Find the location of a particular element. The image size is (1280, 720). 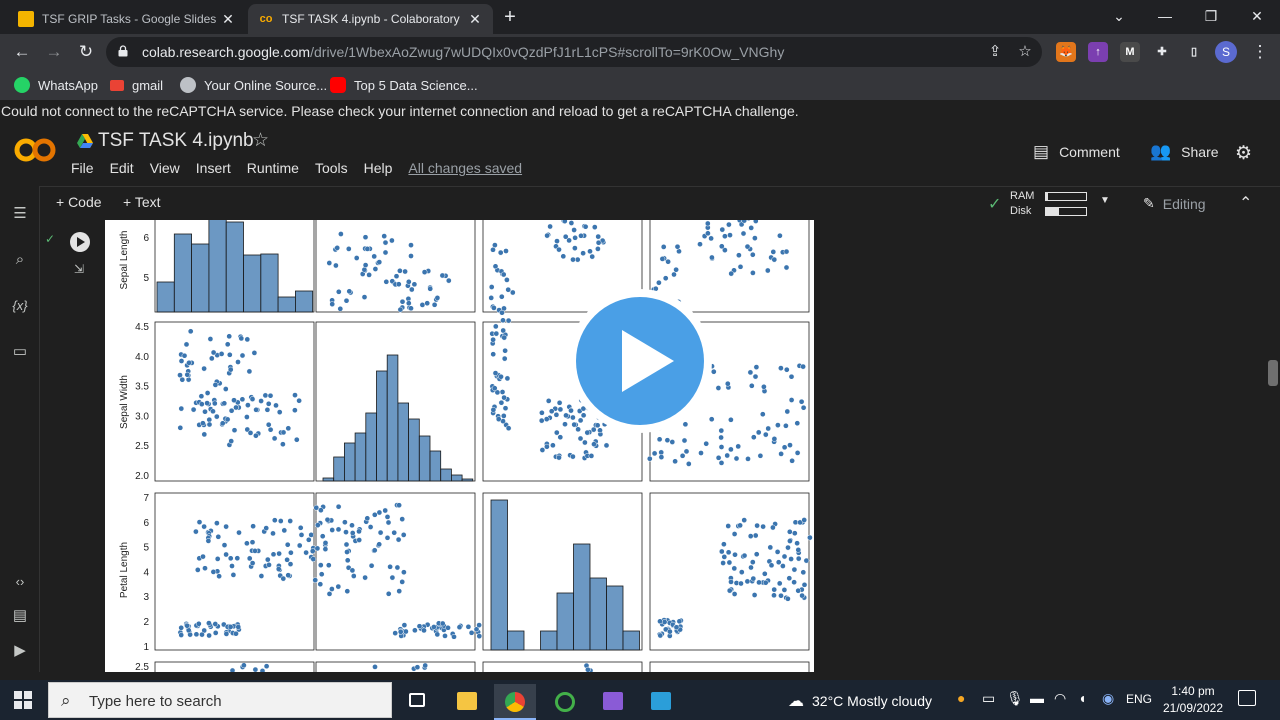

share-page-icon: ⇪ is located at coordinates (995, 52).